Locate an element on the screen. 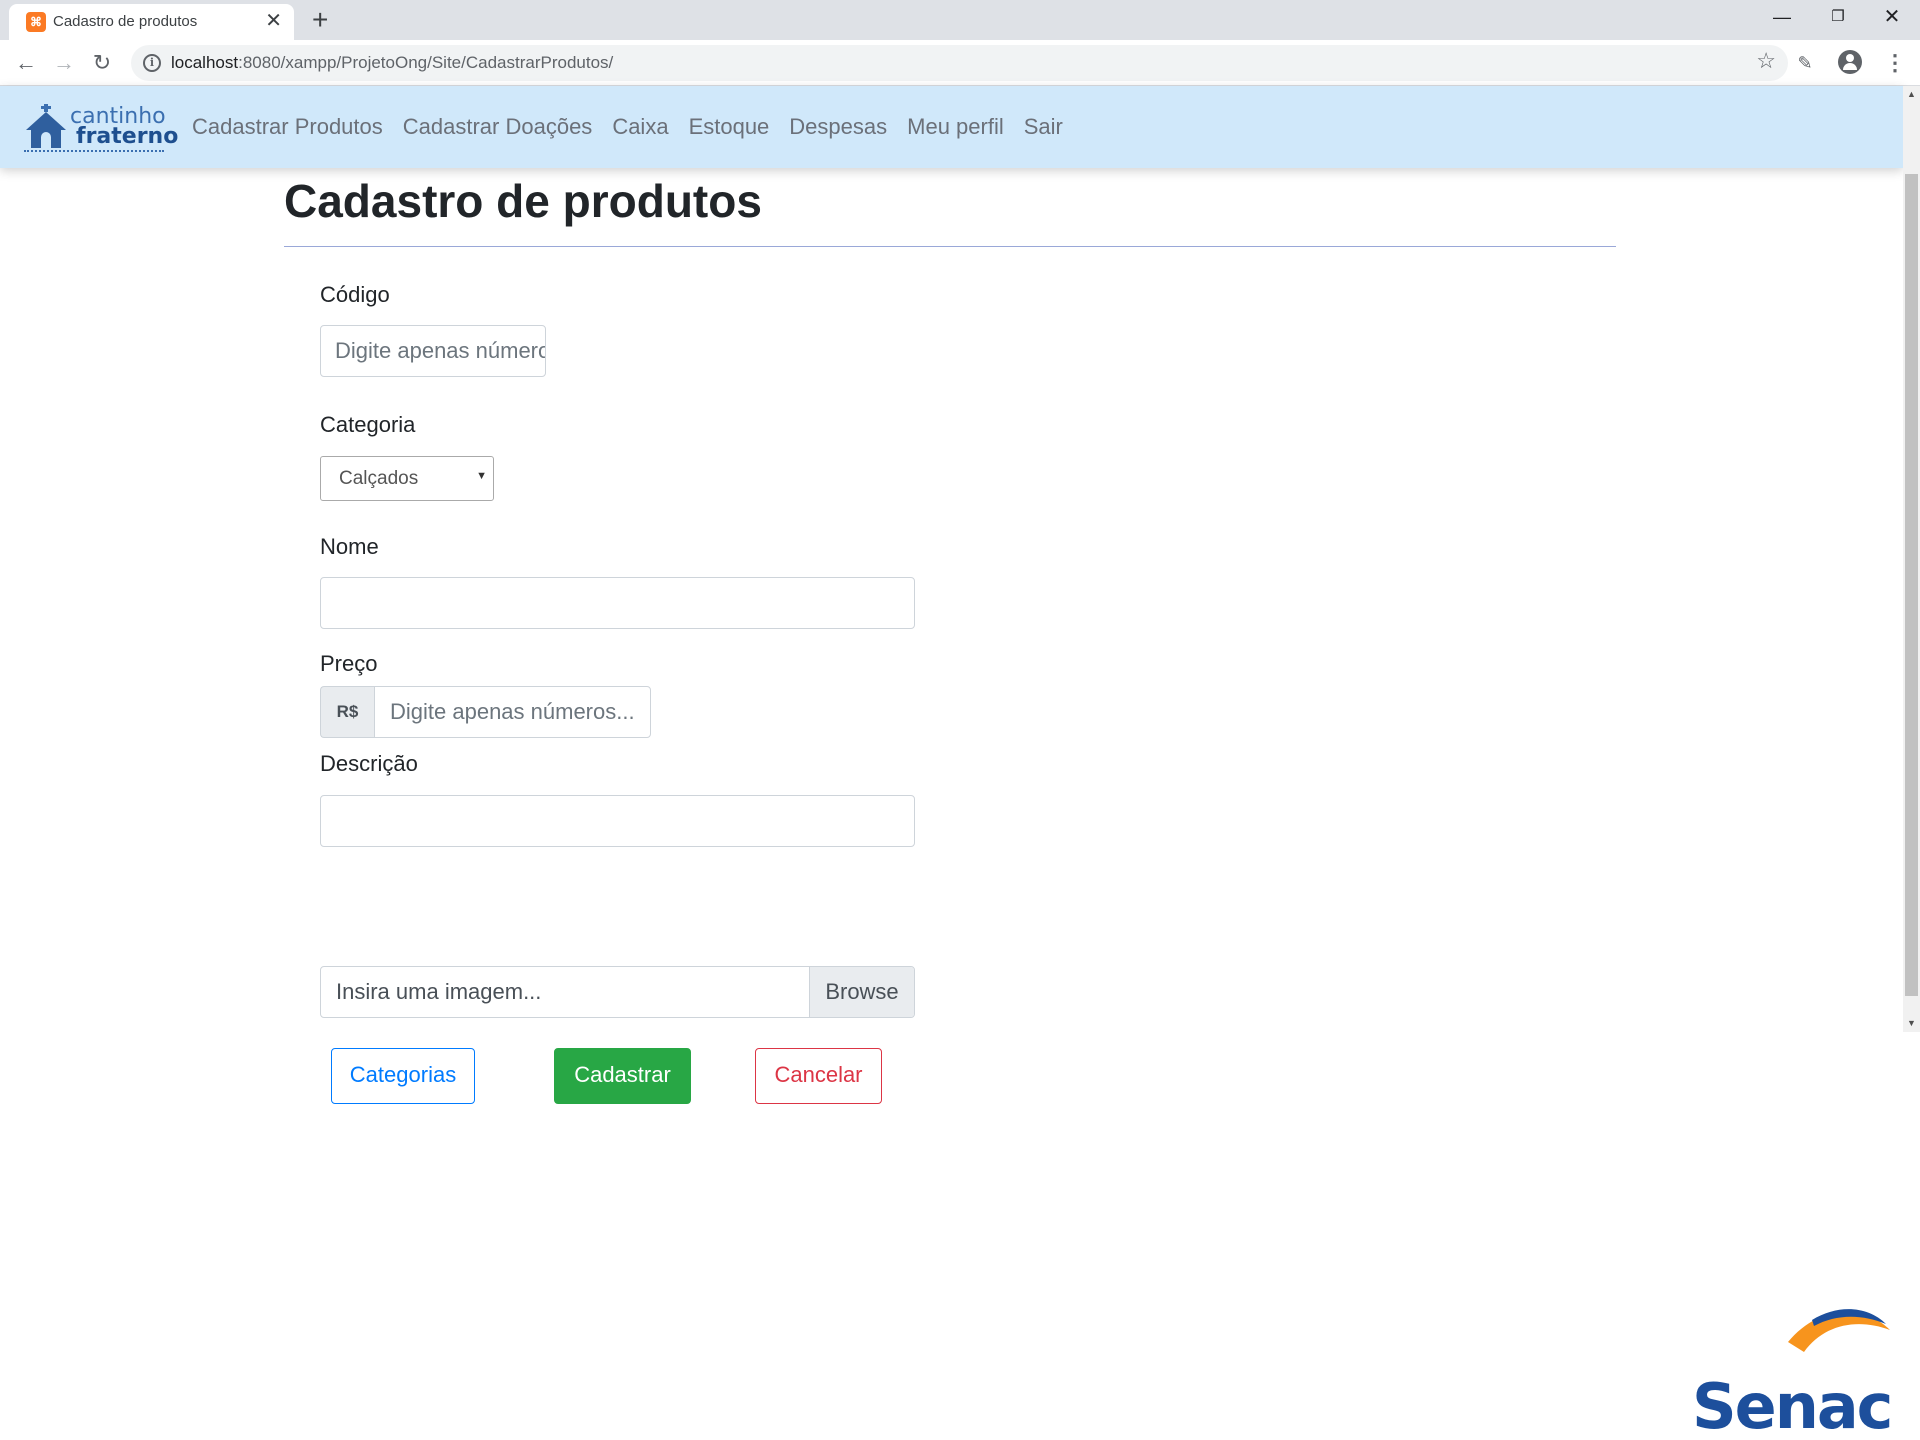  site-info-icon: i is located at coordinates (152, 63).